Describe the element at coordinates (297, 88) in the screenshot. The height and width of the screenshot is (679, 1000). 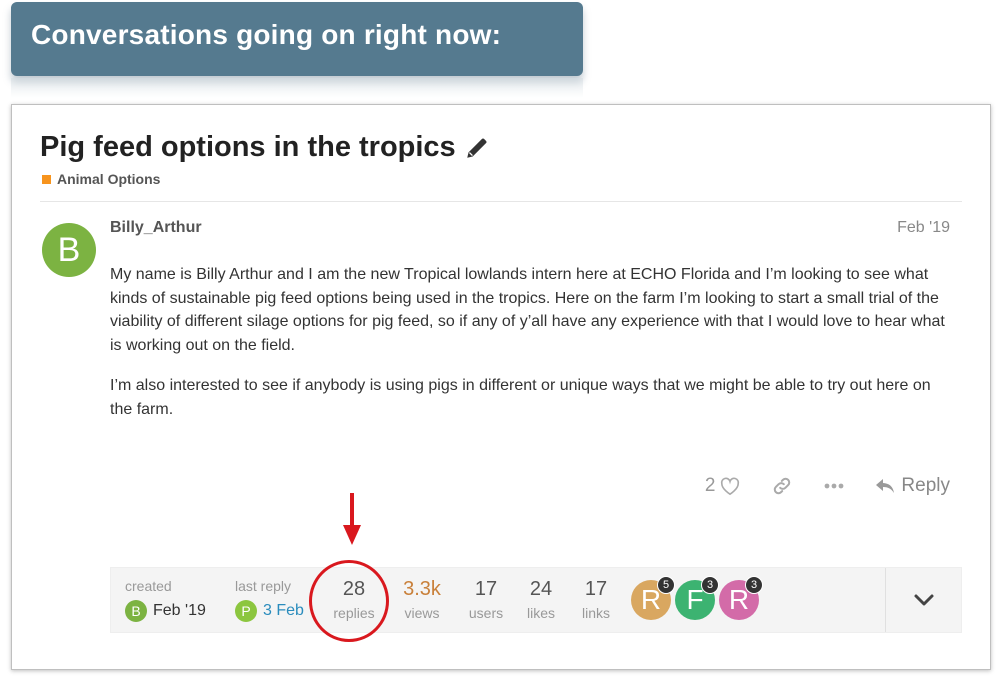
I see `banner-shadow` at that location.